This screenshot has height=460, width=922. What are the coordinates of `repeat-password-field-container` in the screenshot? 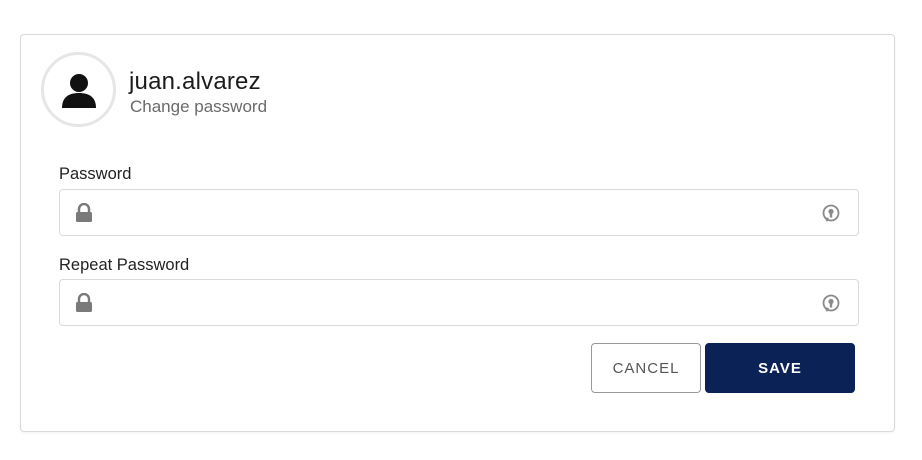 It's located at (459, 302).